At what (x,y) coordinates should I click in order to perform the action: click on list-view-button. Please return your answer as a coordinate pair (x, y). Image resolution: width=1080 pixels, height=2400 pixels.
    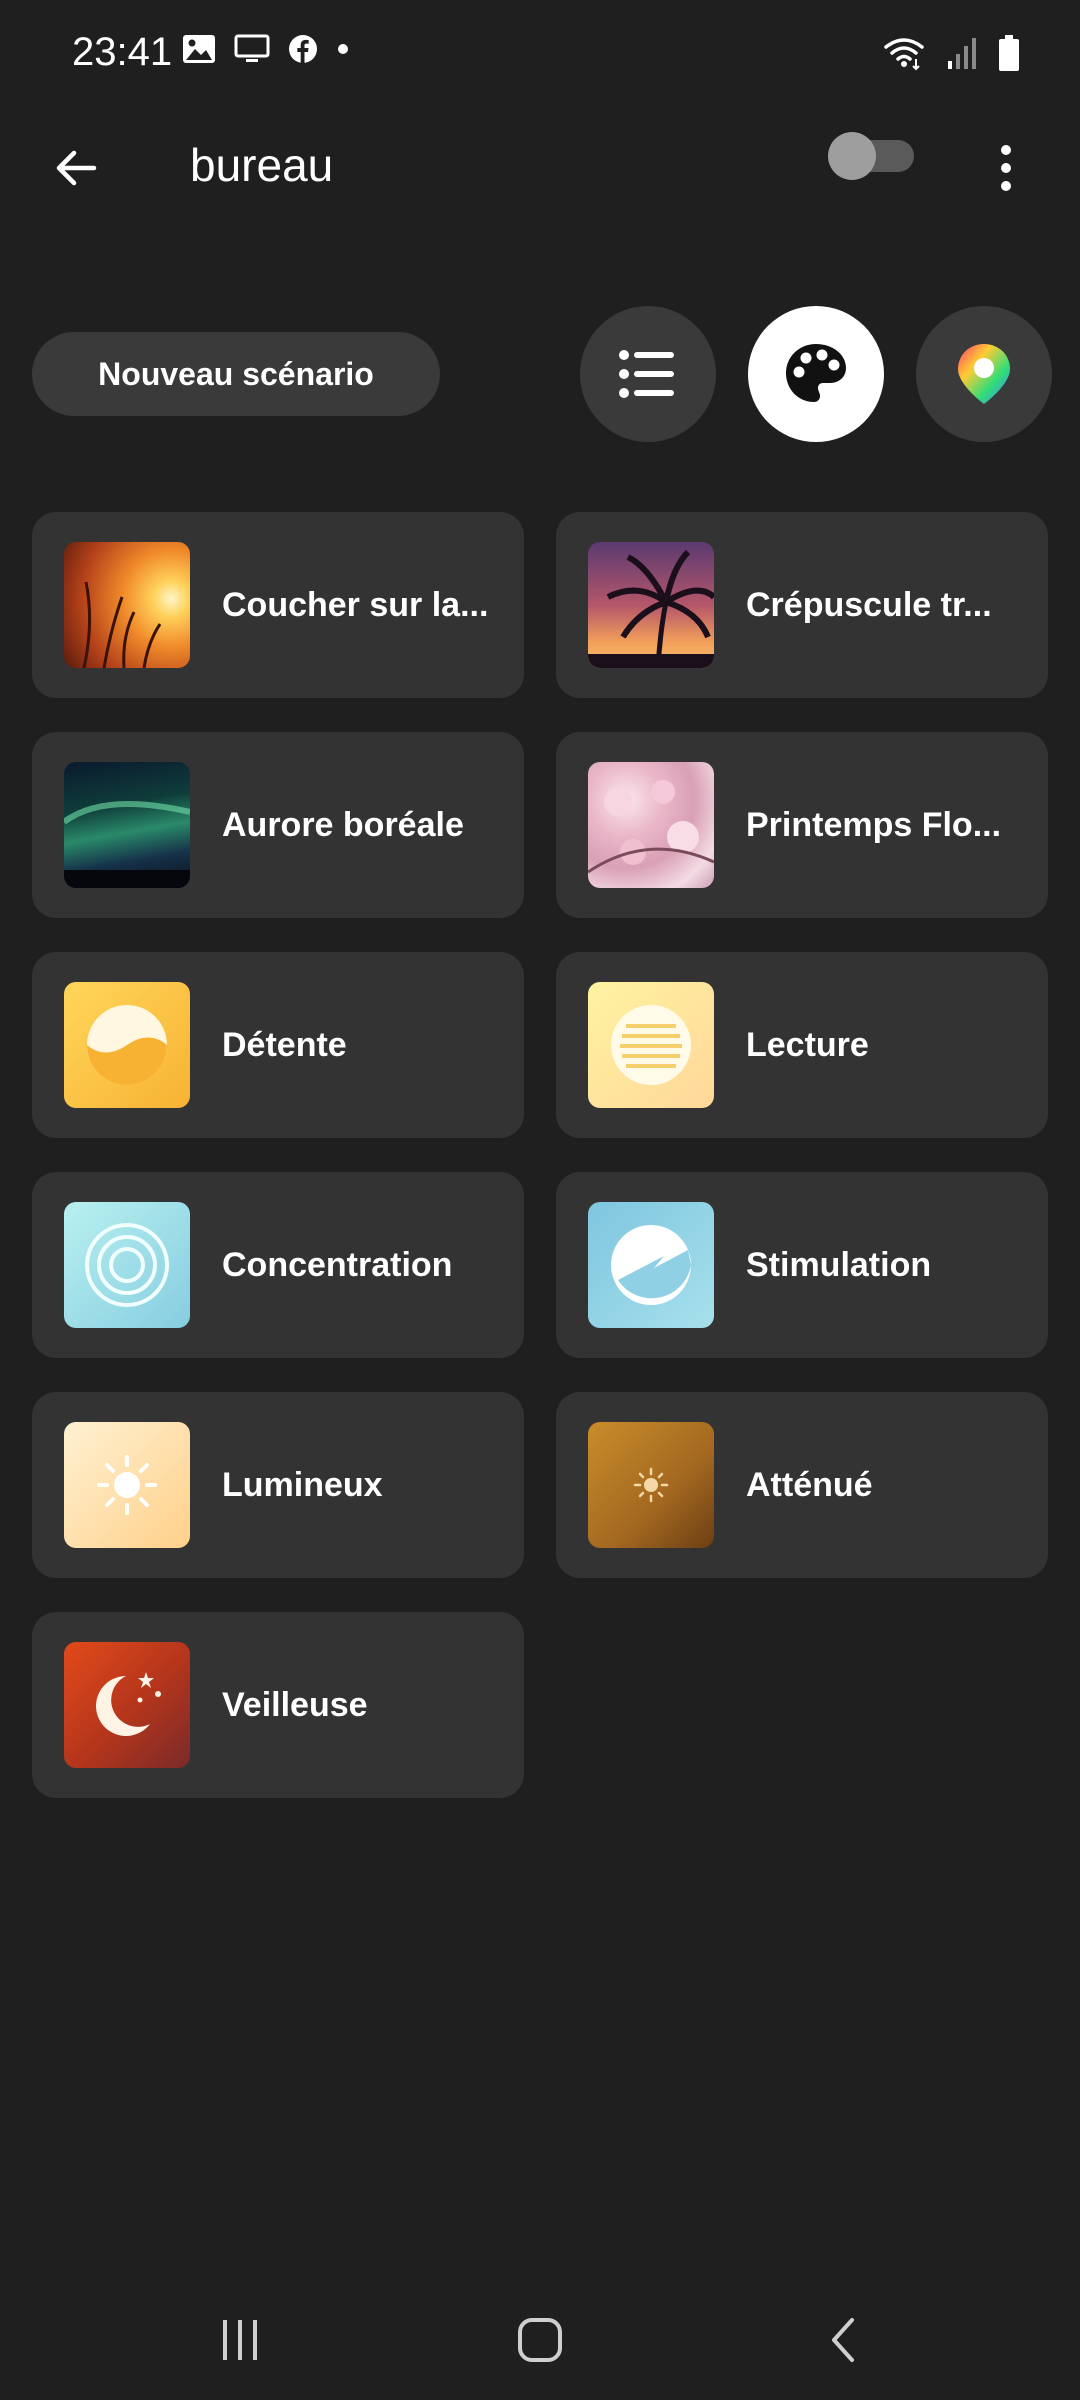
    Looking at the image, I should click on (648, 374).